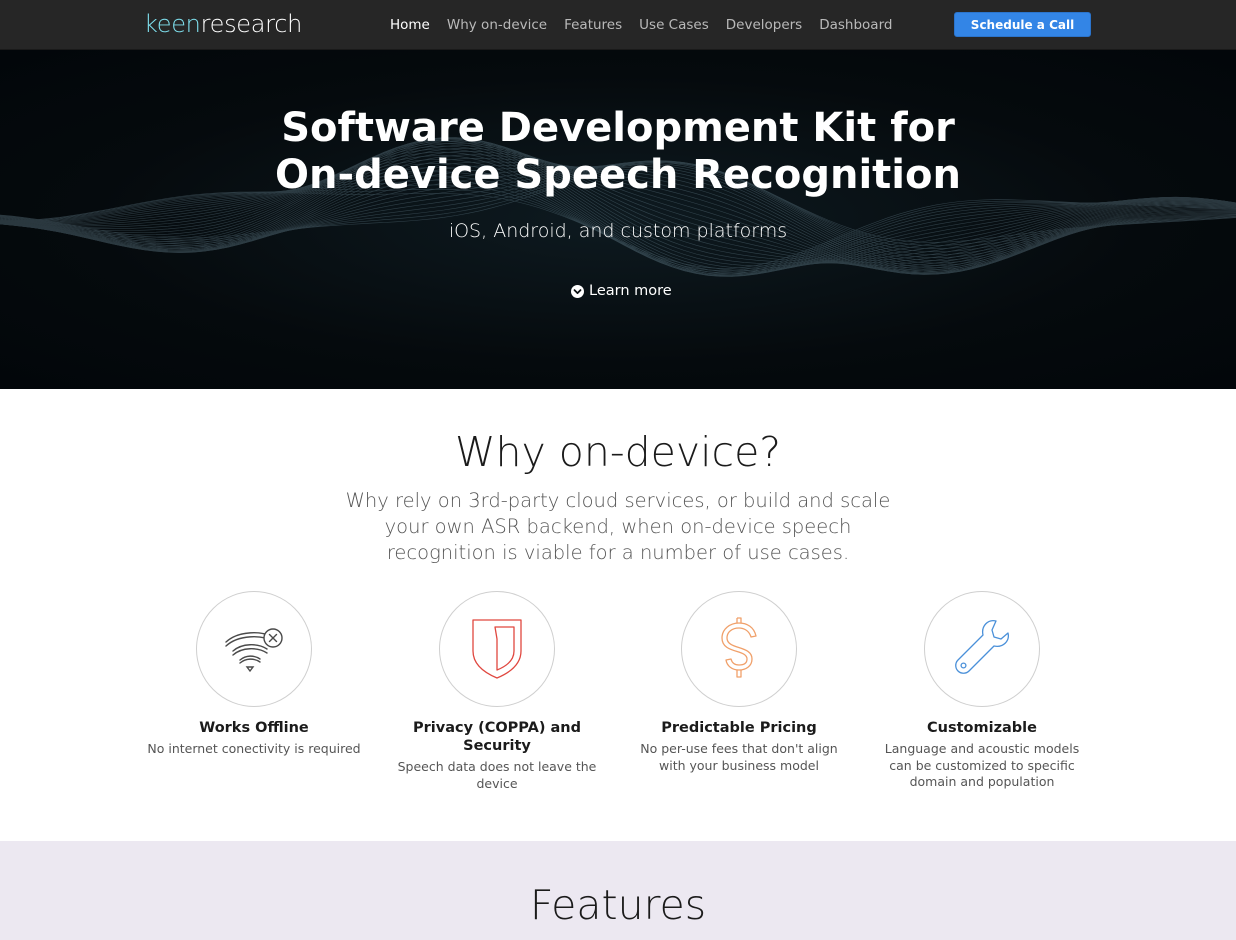 The height and width of the screenshot is (940, 1236). What do you see at coordinates (855, 25) in the screenshot?
I see `nav-item-dashboard: Dashboard` at bounding box center [855, 25].